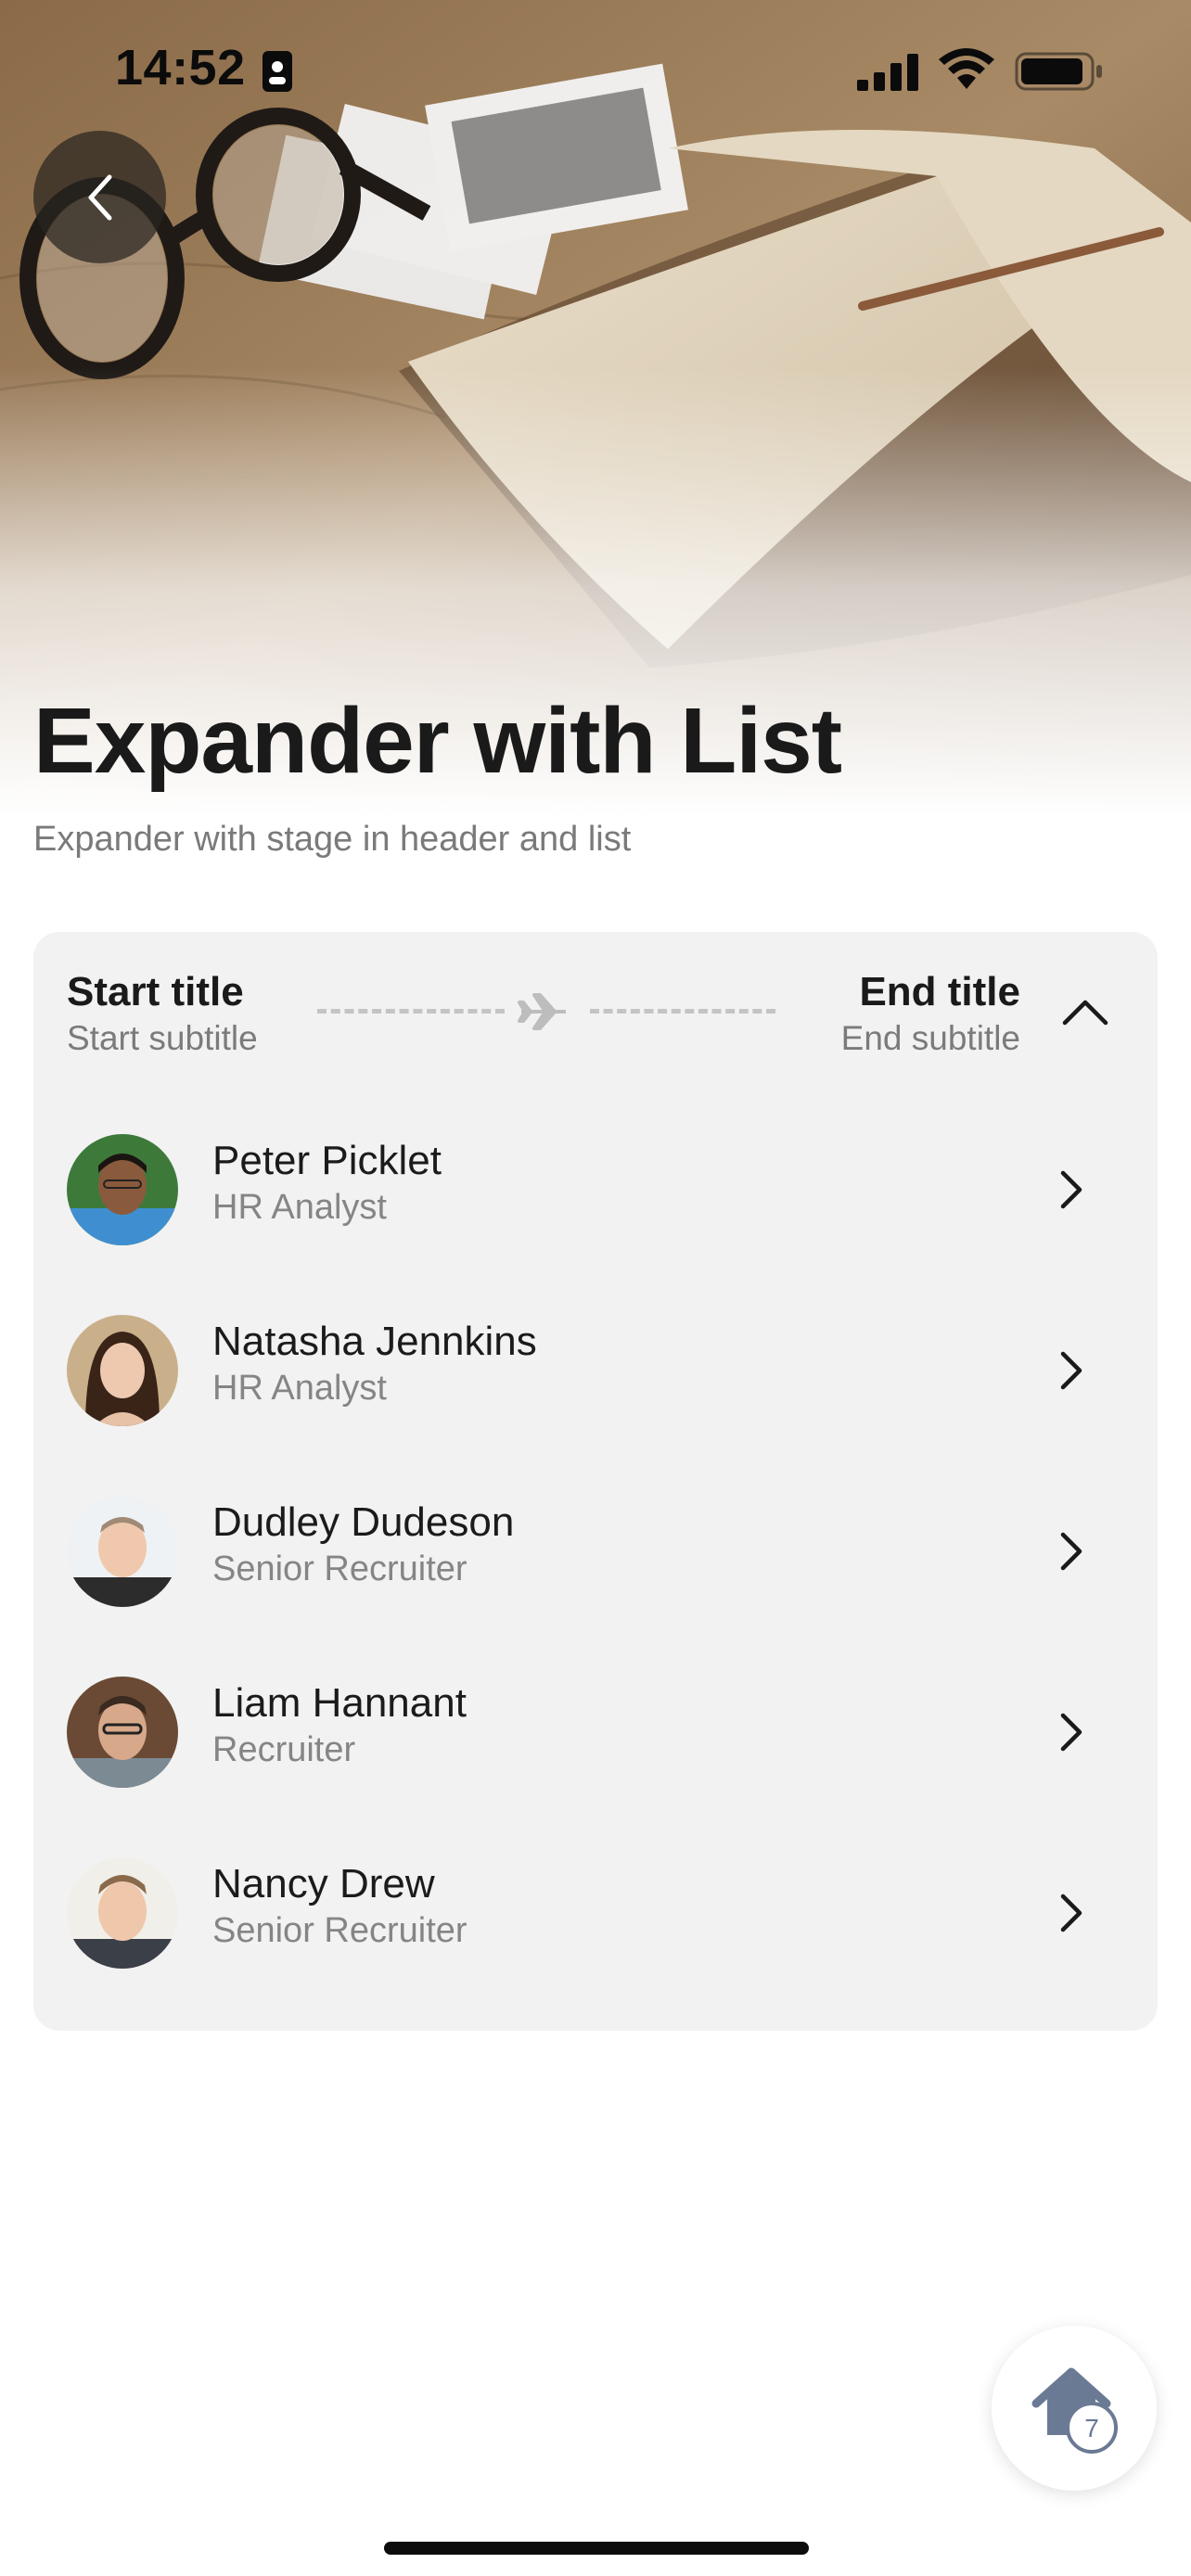 The image size is (1191, 2576). What do you see at coordinates (930, 1038) in the screenshot?
I see `end-subtitle: End subtitle` at bounding box center [930, 1038].